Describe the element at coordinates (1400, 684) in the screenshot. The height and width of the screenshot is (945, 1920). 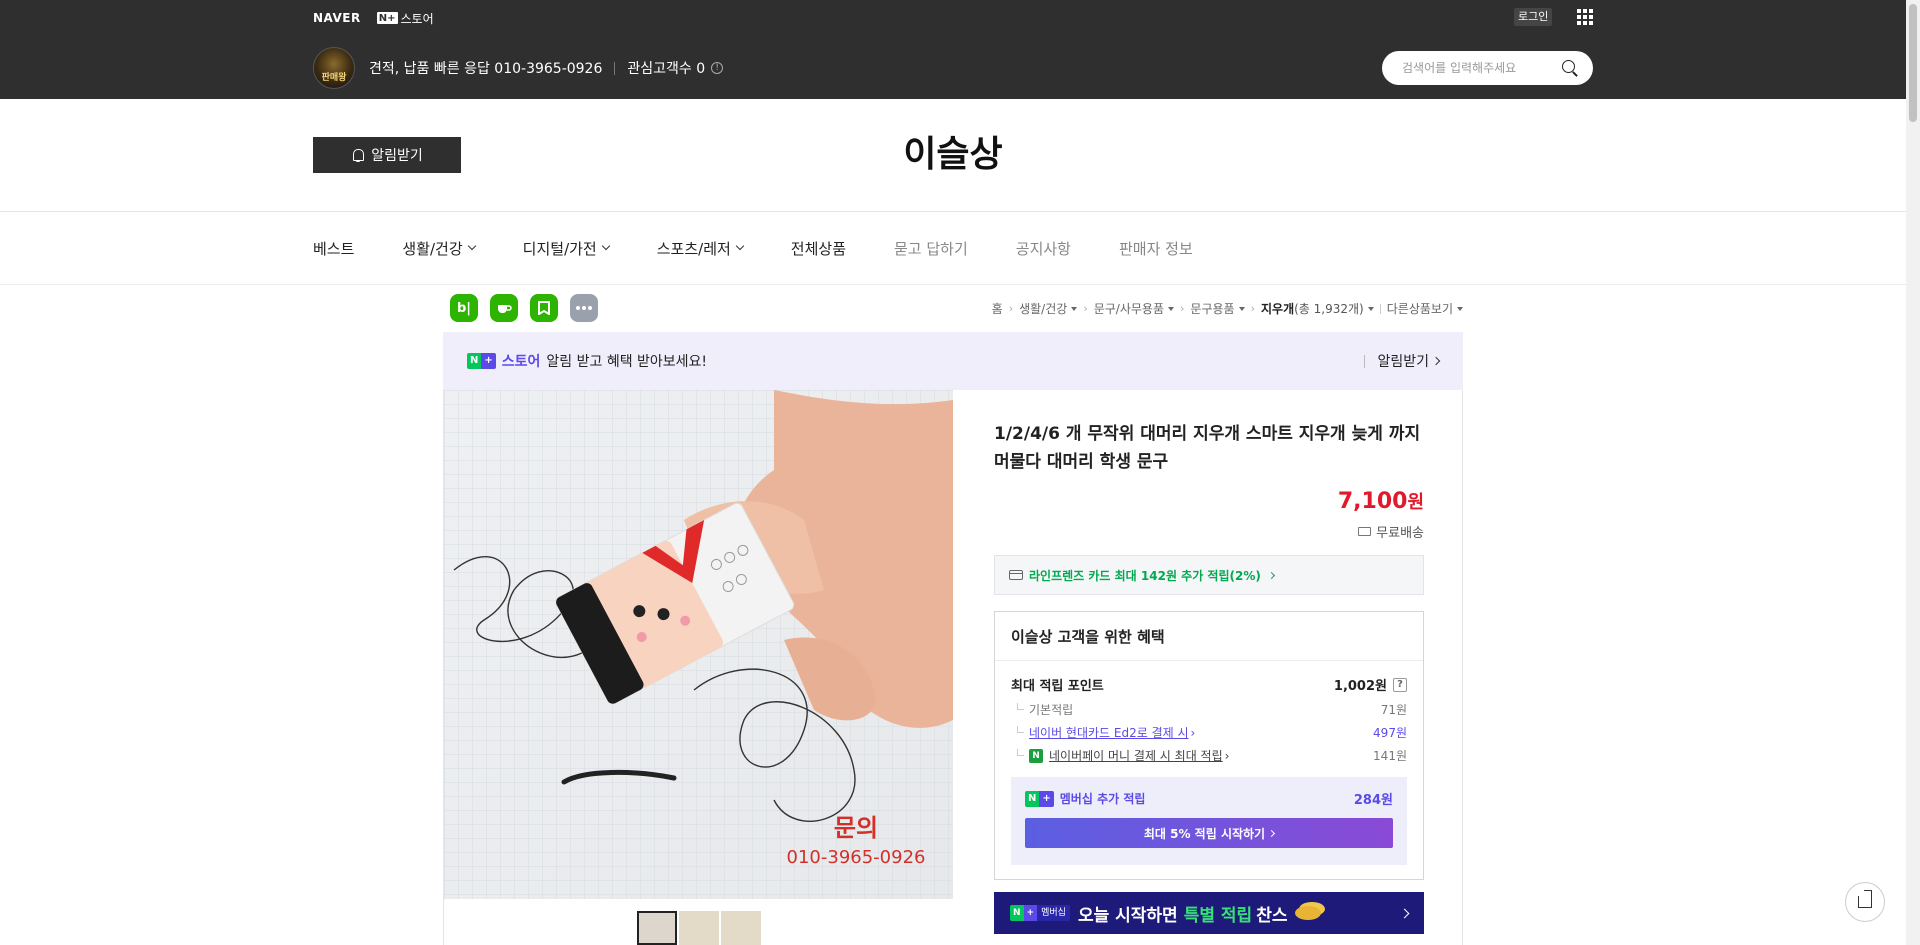
I see `help-icon: ?` at that location.